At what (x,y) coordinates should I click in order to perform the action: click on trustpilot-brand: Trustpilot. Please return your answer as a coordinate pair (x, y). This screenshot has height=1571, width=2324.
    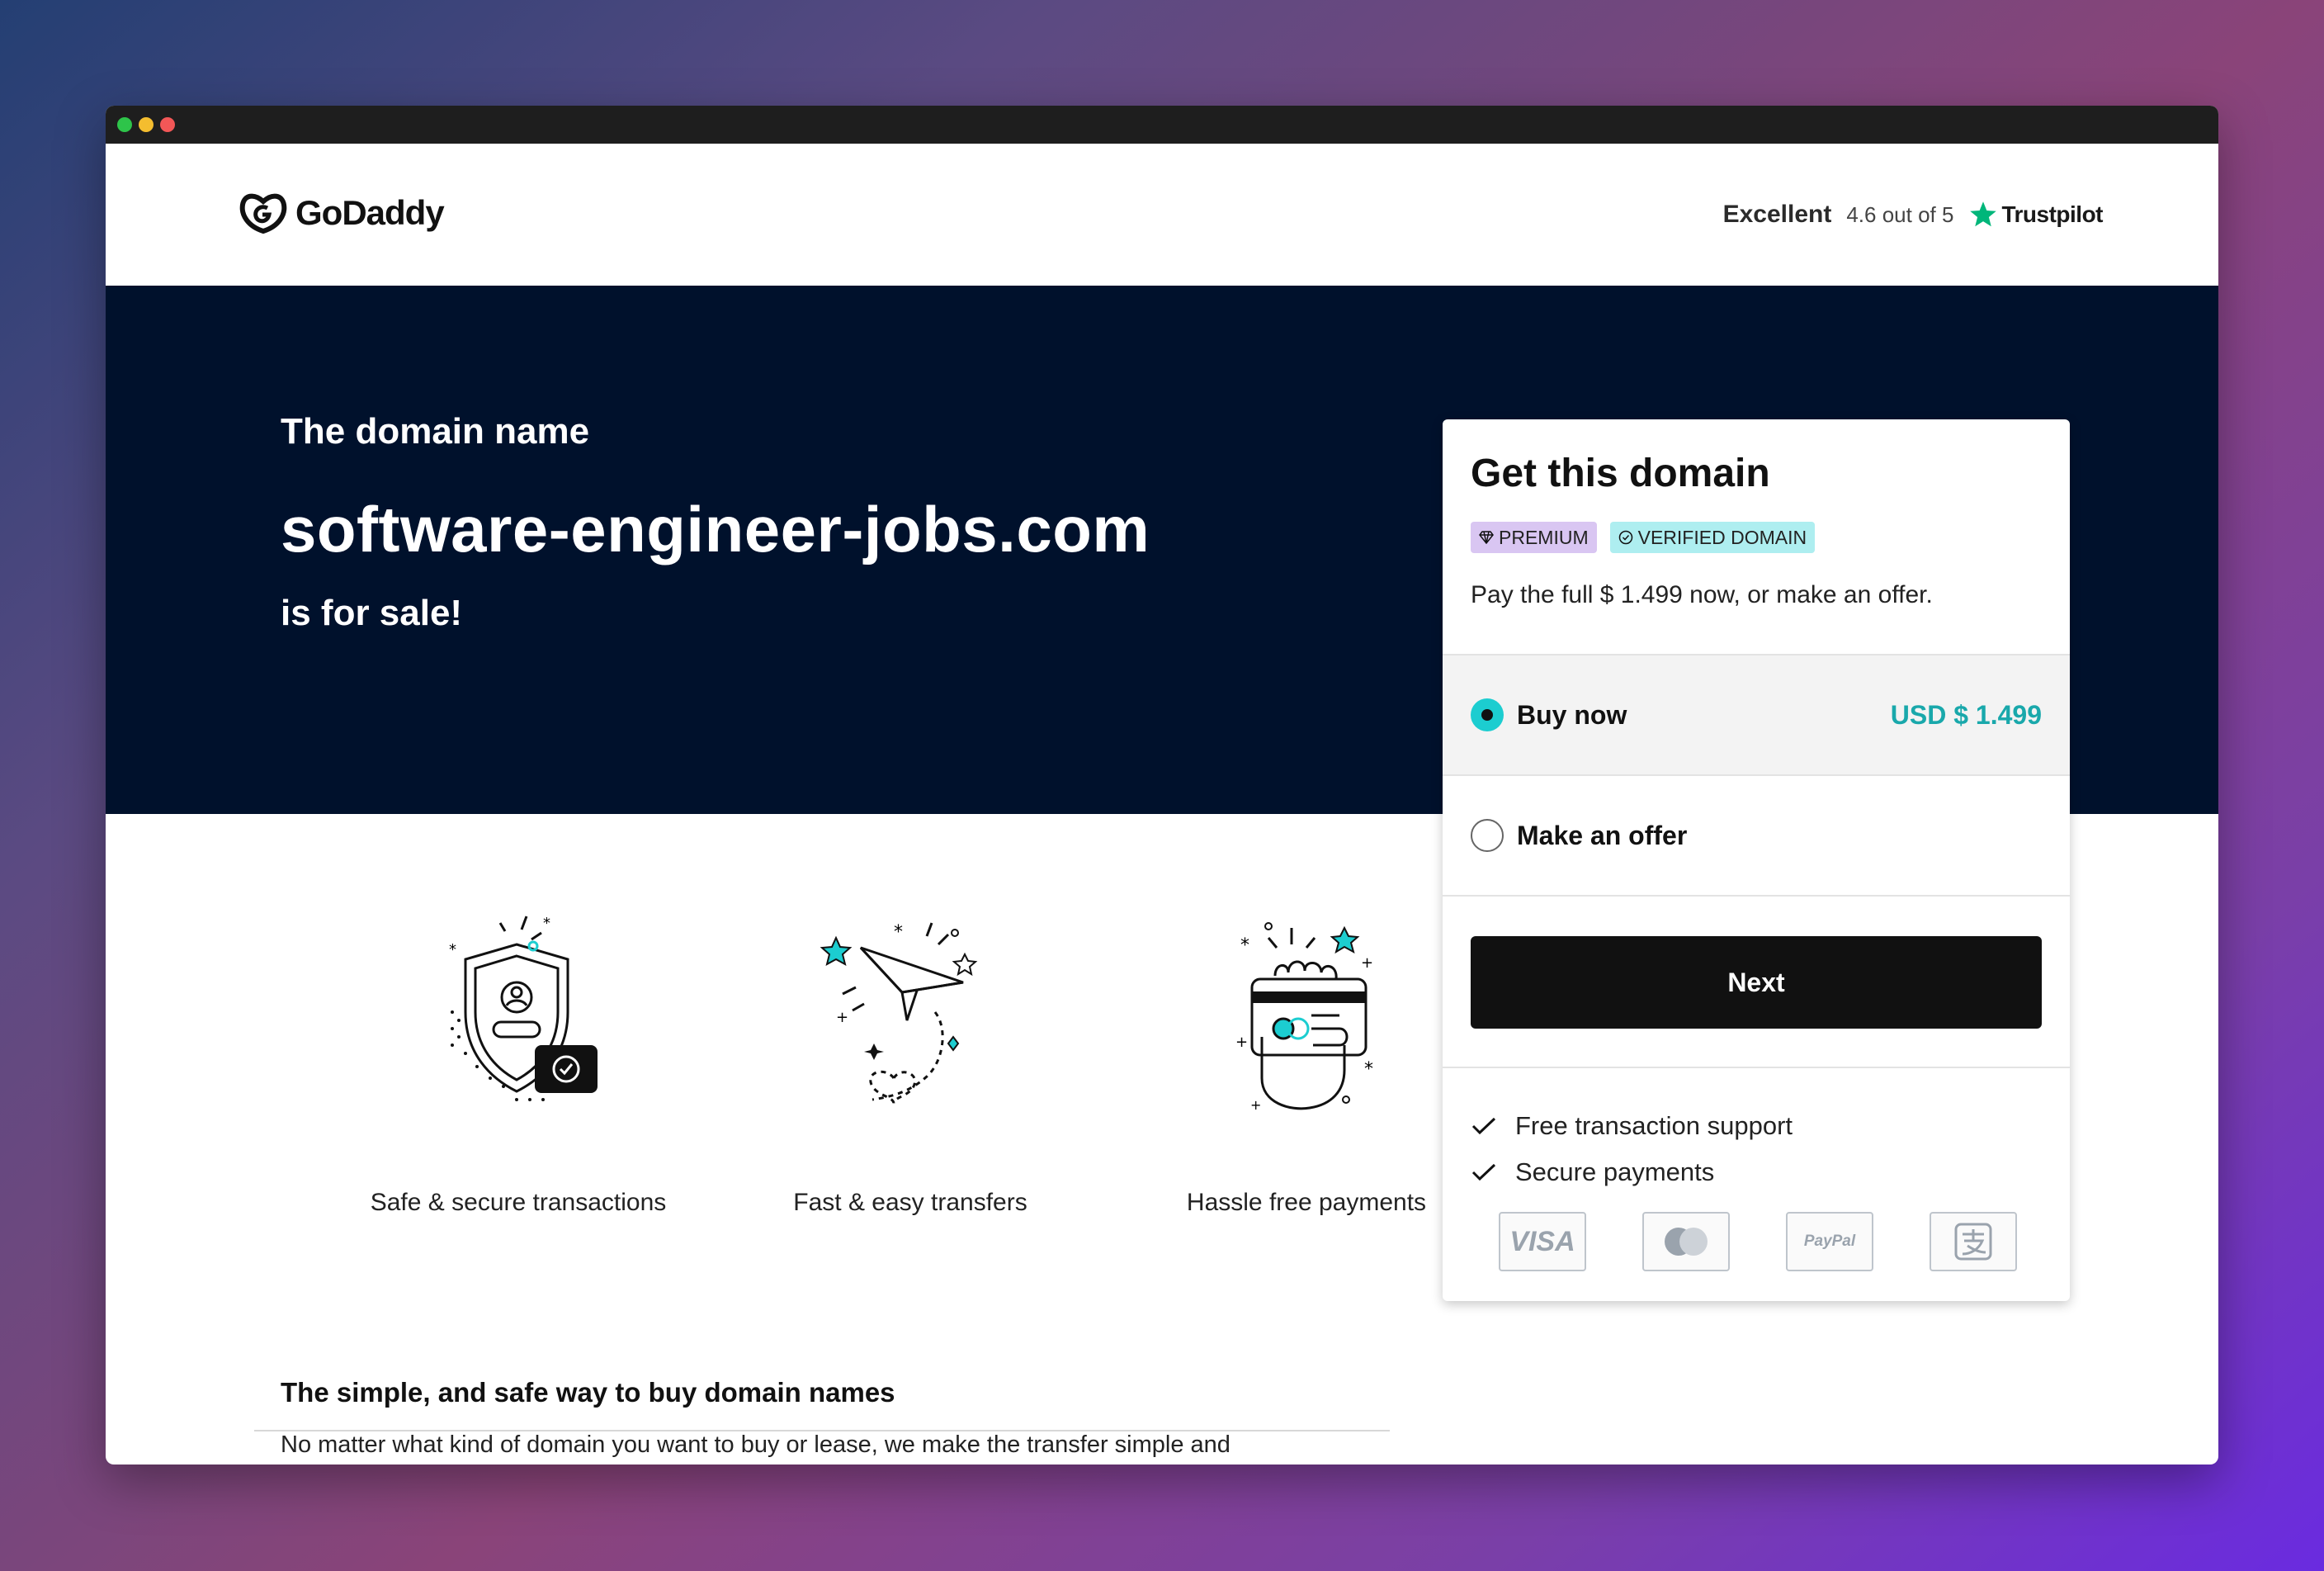
    Looking at the image, I should click on (2036, 214).